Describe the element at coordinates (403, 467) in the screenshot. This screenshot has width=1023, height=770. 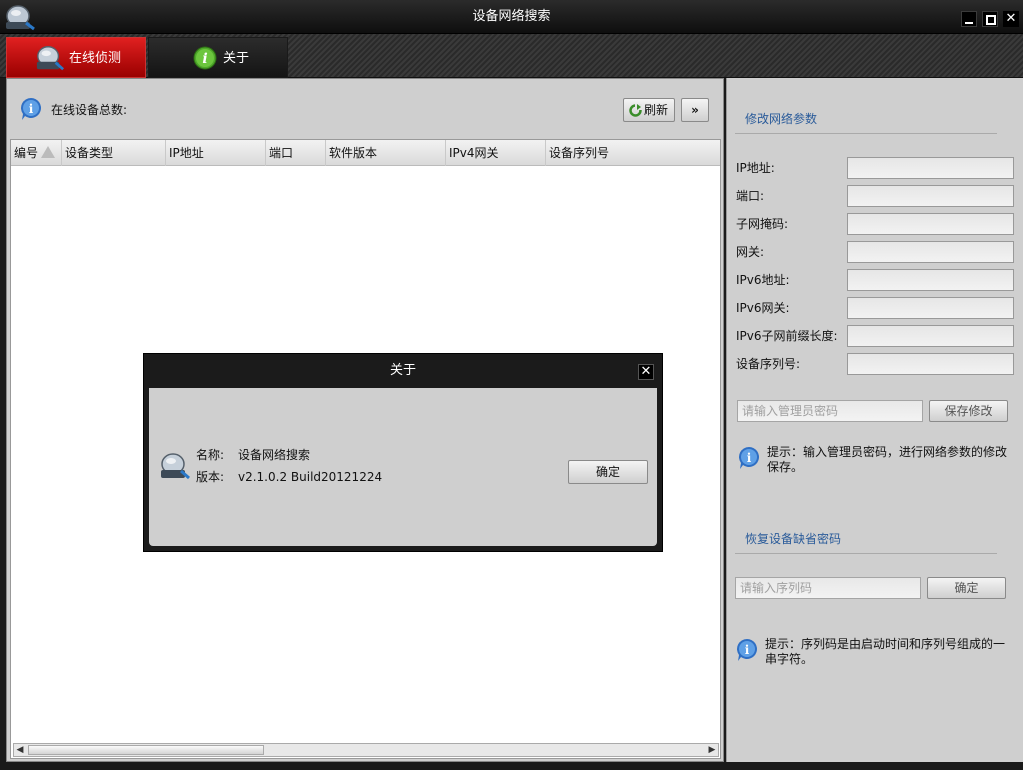
I see `dialog-body: 名称: 设备网络搜索 版本: v2.1.0.2 Build20121224 确定` at that location.